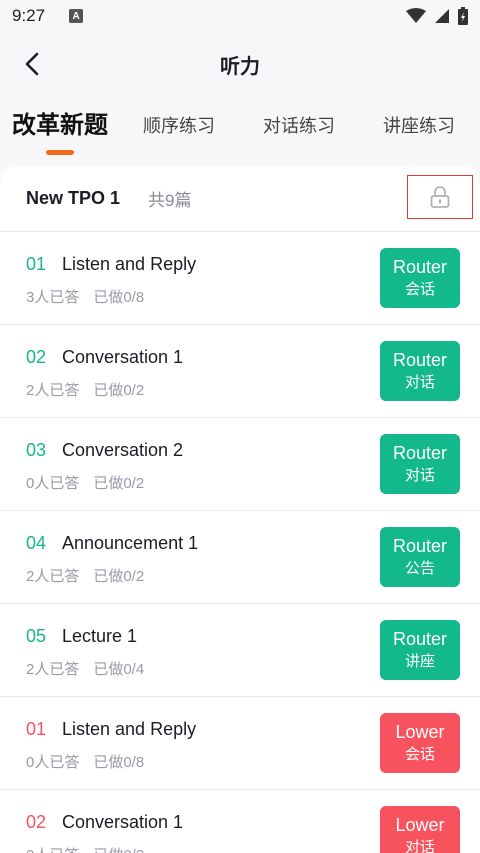 The height and width of the screenshot is (853, 480). I want to click on lock-button, so click(440, 197).